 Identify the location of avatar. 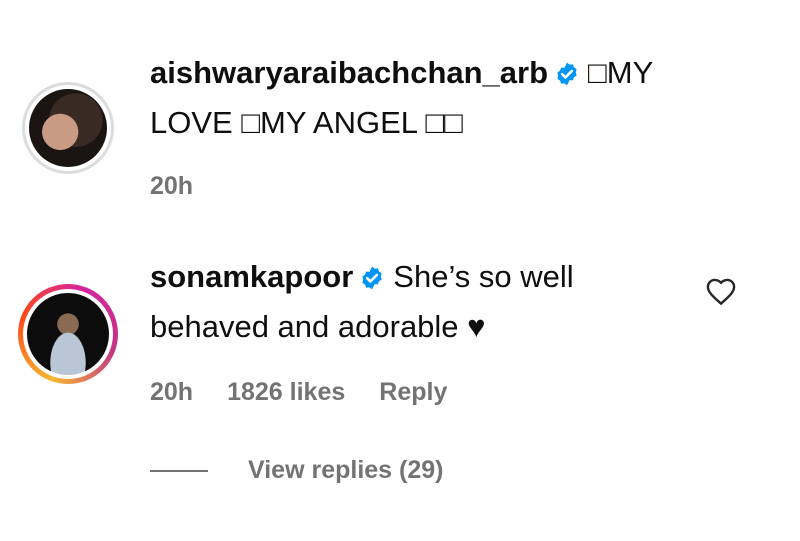
(68, 128).